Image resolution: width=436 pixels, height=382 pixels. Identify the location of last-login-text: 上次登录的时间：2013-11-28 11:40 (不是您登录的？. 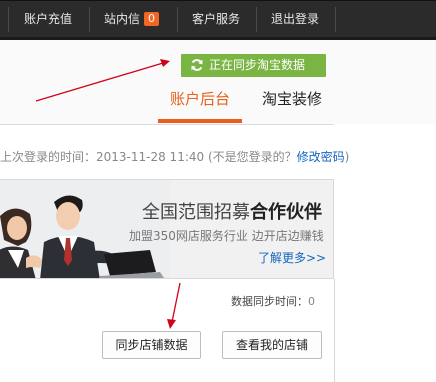
(148, 157).